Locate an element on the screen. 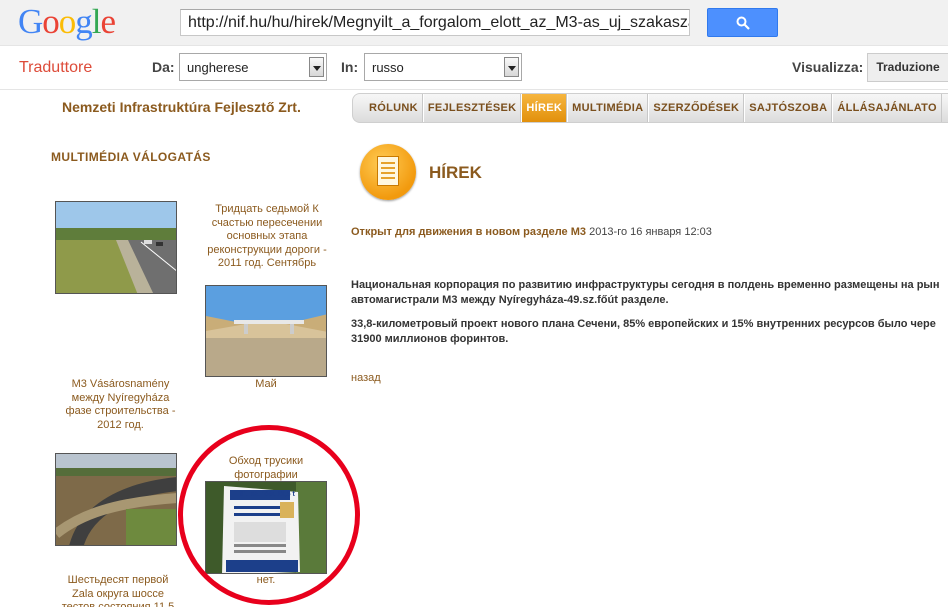 The height and width of the screenshot is (607, 948). nav-item-hirek: HÍREK is located at coordinates (544, 108).